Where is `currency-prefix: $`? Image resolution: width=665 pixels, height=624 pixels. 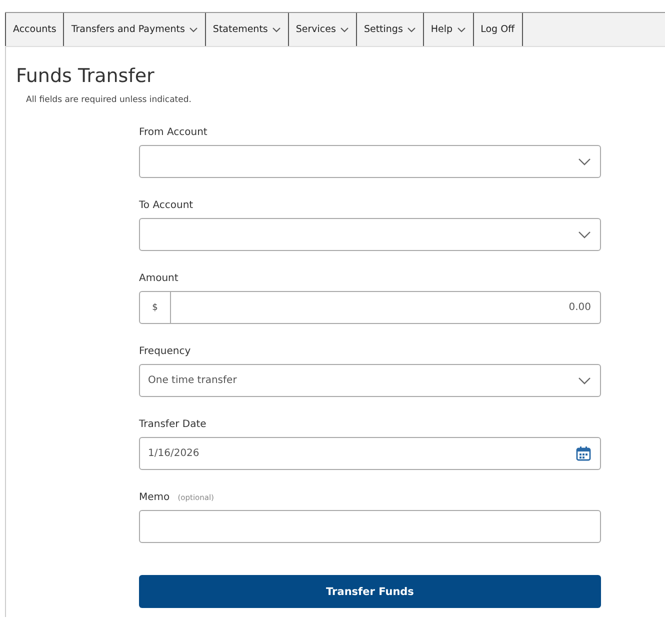 currency-prefix: $ is located at coordinates (155, 307).